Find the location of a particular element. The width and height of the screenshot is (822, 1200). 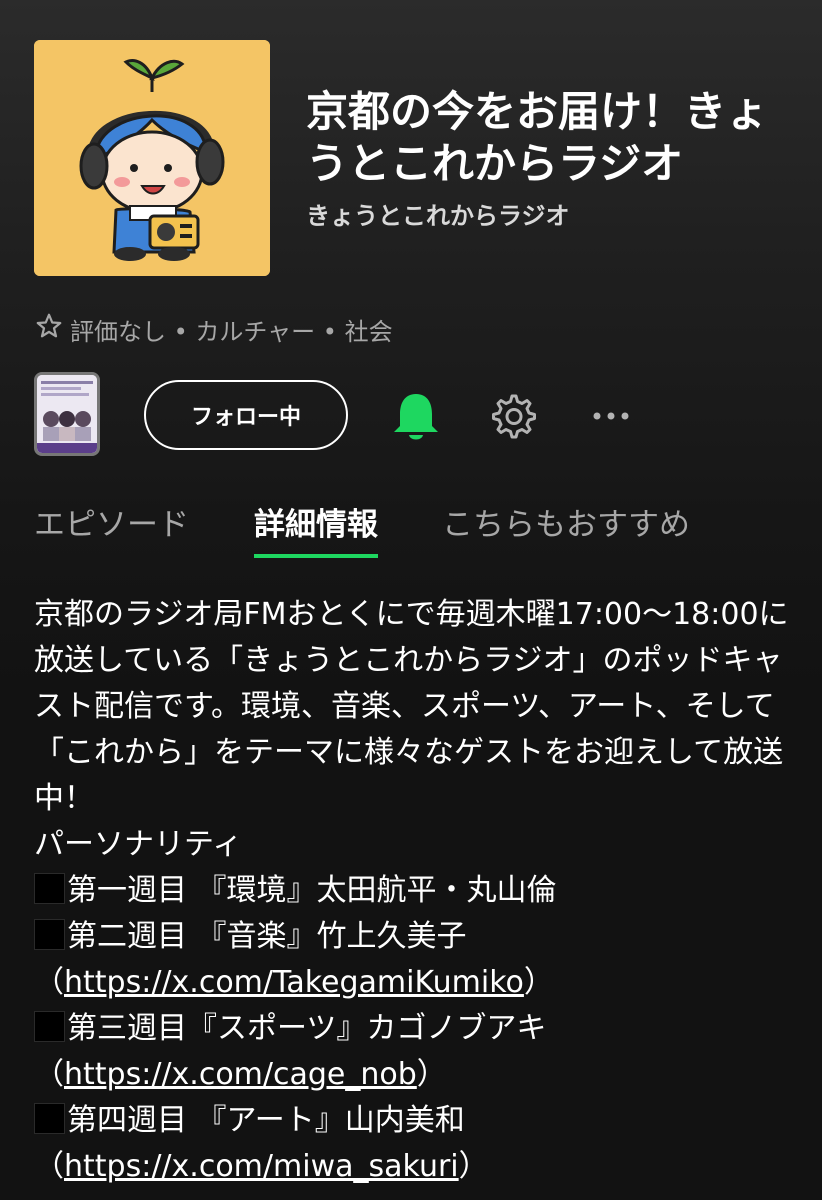

gear-icon is located at coordinates (512, 416).